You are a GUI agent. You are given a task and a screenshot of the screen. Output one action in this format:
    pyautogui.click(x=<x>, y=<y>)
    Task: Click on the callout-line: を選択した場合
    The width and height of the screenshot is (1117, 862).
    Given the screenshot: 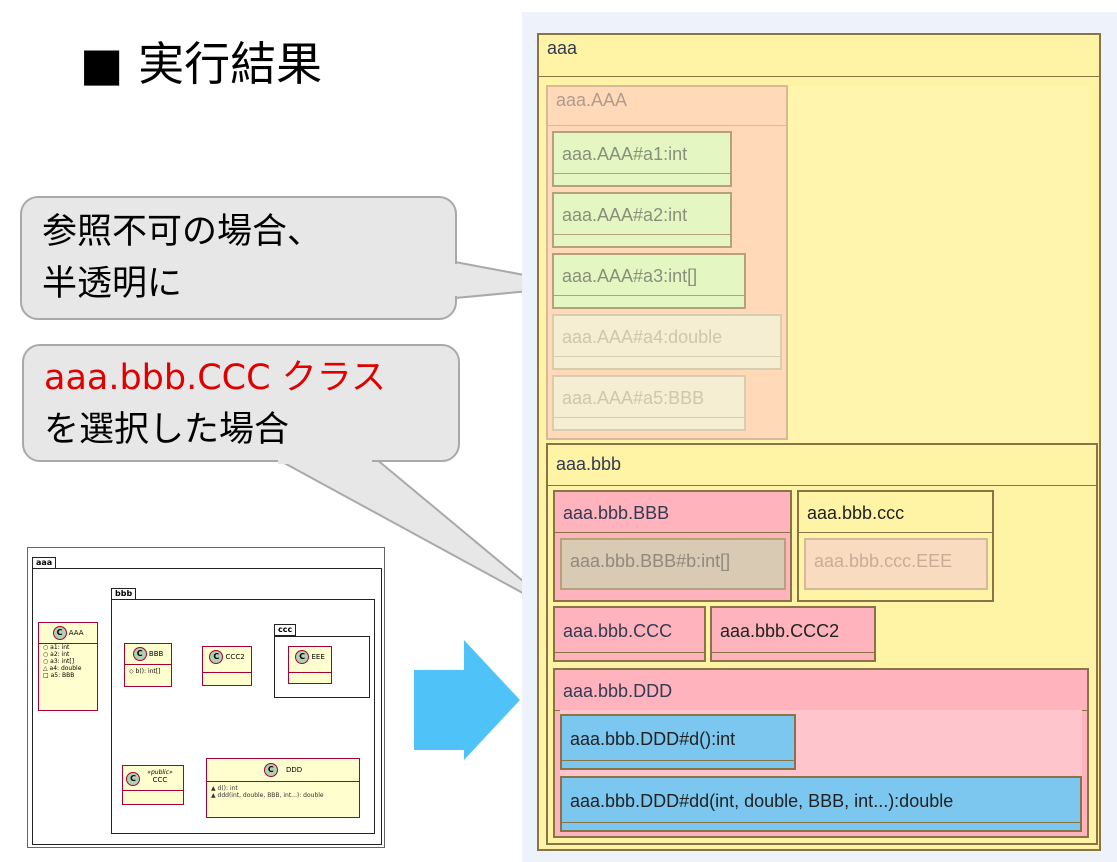 What is the action you would take?
    pyautogui.click(x=167, y=430)
    